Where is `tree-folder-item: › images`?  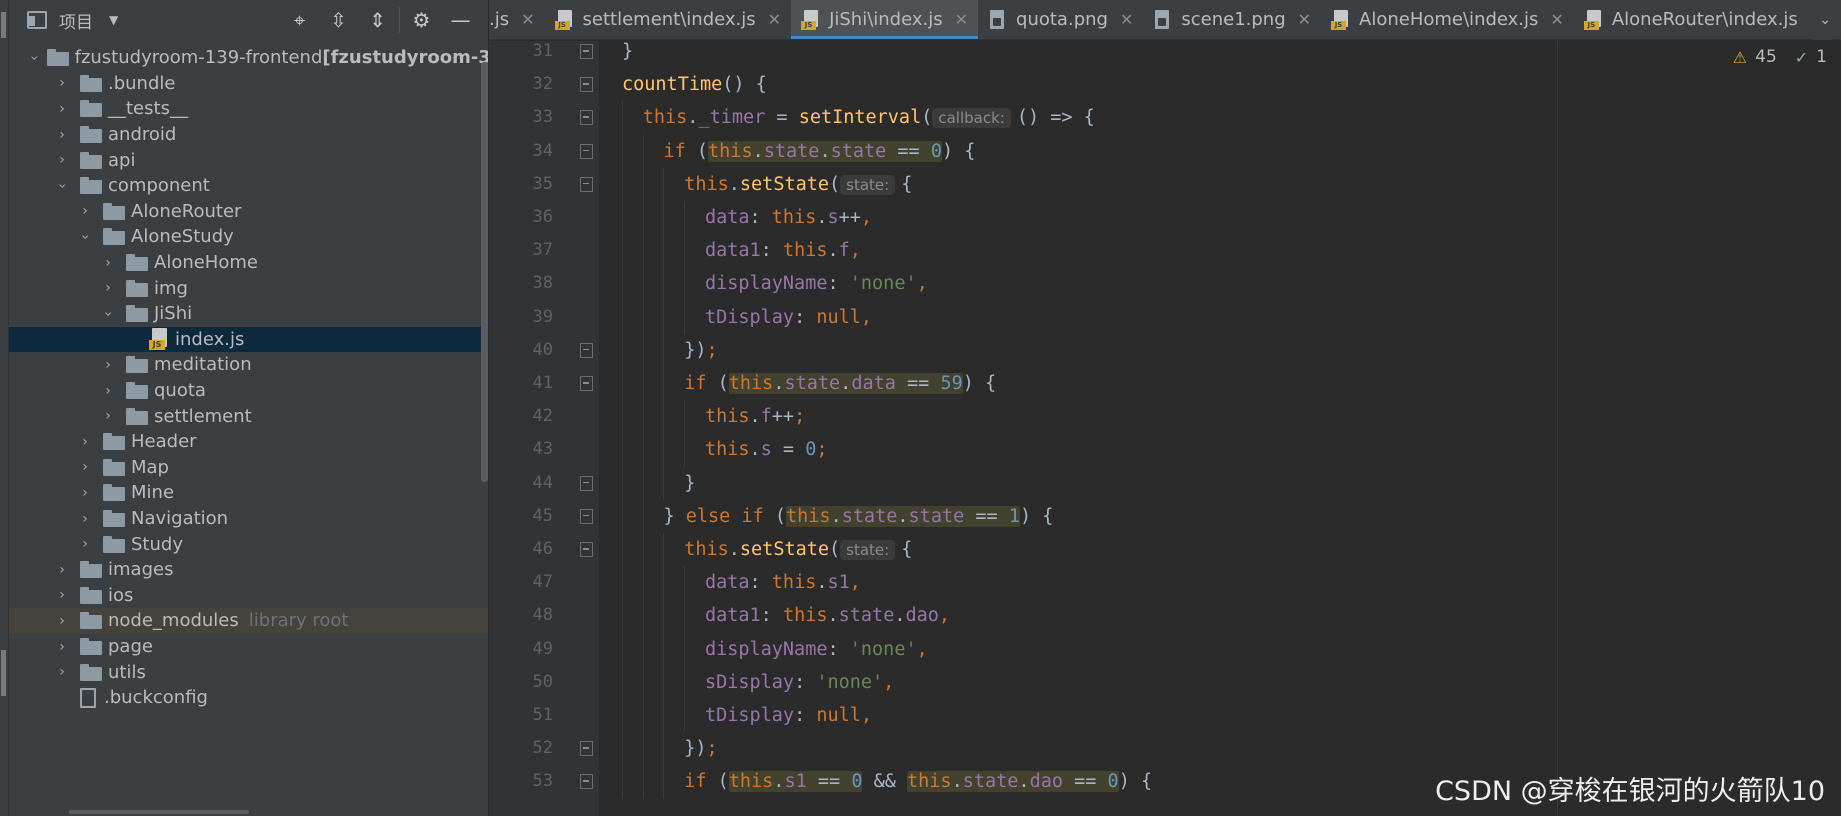
tree-folder-item: › images is located at coordinates (248, 570).